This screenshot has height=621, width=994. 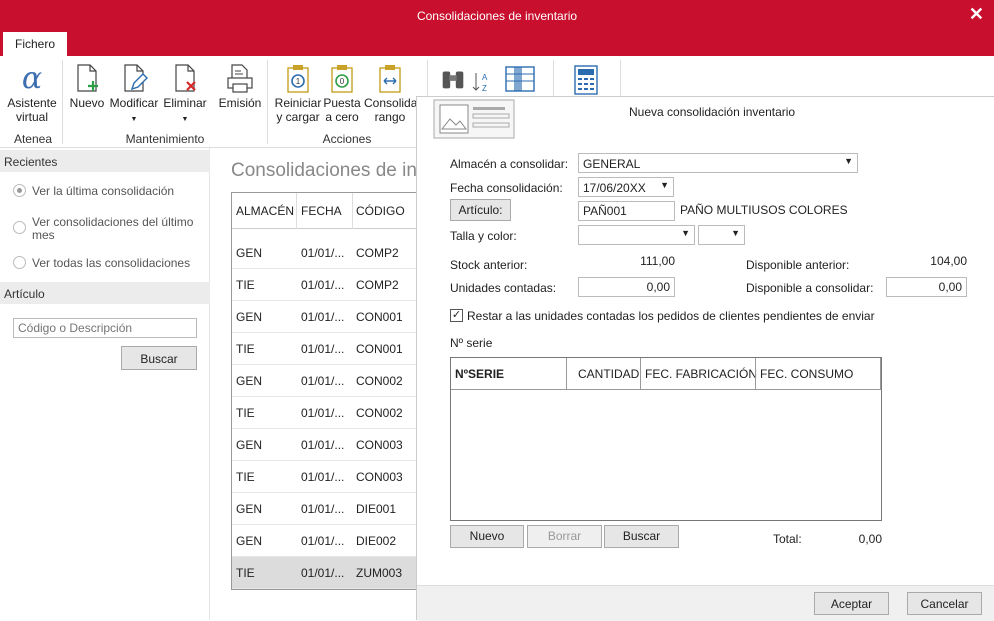 What do you see at coordinates (564, 536) in the screenshot?
I see `serie-borrar-button: Borrar` at bounding box center [564, 536].